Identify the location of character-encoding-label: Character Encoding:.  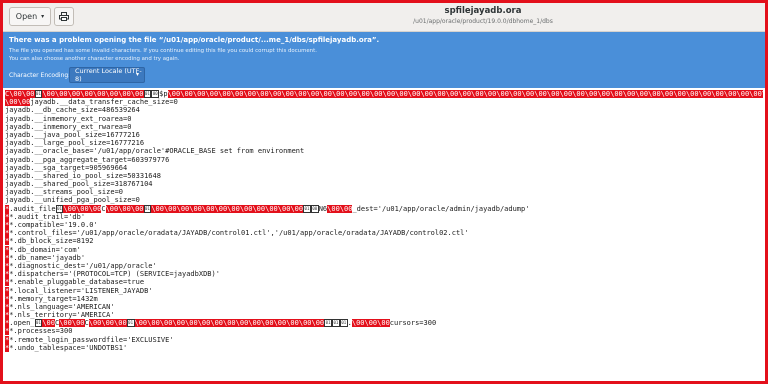
(40, 75).